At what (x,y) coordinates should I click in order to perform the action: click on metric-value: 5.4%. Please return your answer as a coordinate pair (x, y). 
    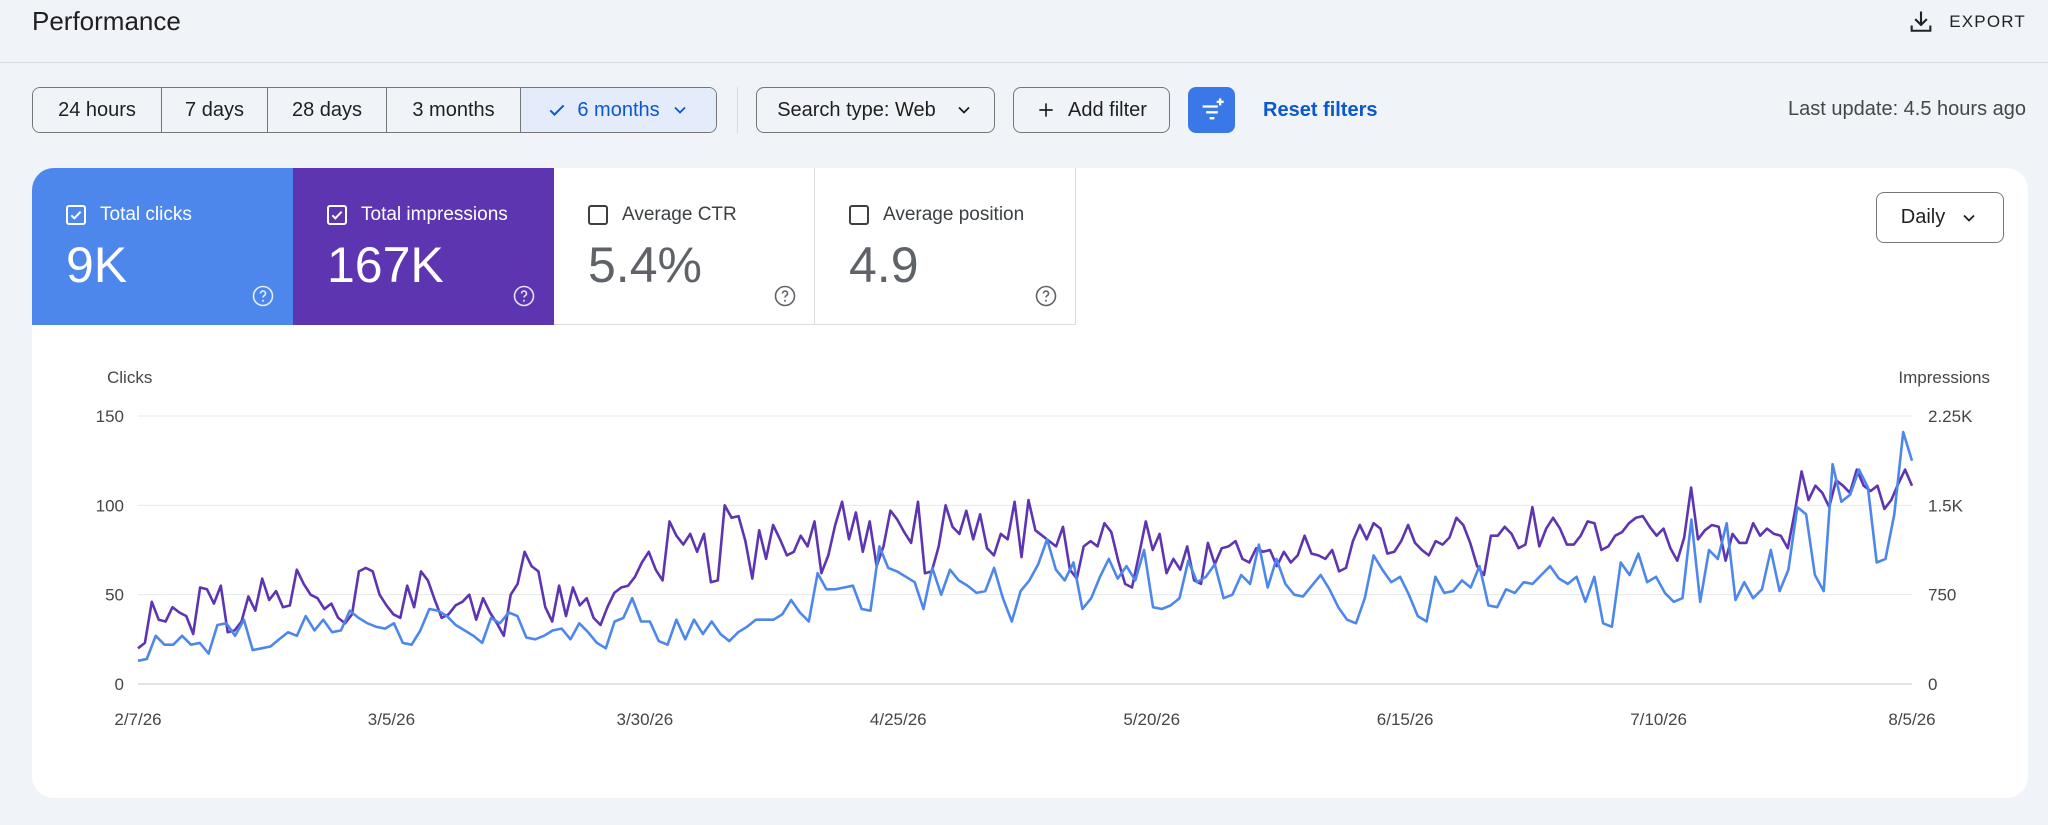
    Looking at the image, I should click on (645, 265).